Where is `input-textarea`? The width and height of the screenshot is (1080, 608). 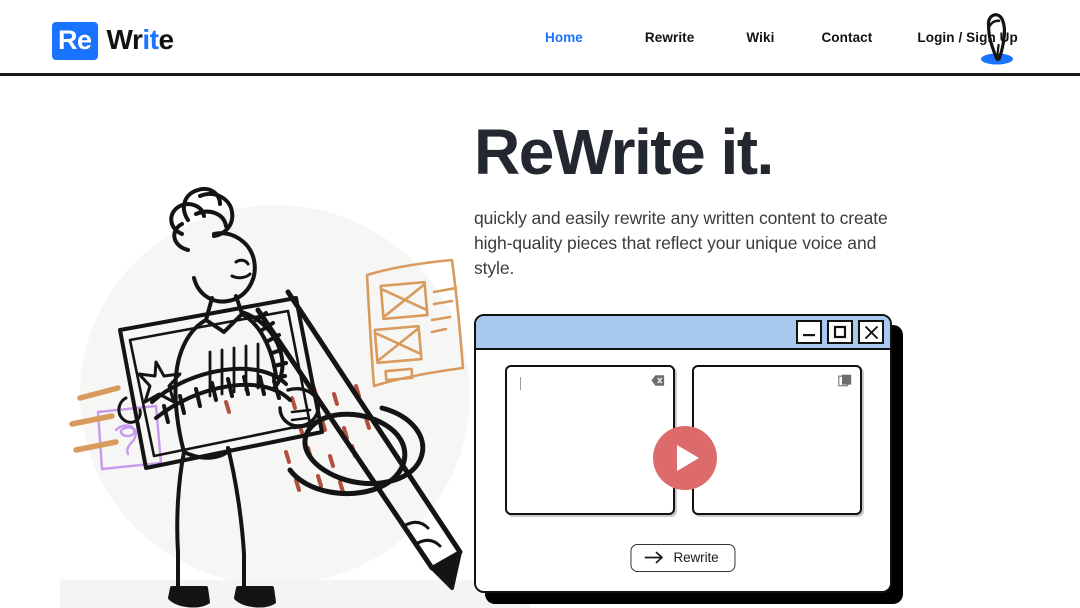 input-textarea is located at coordinates (589, 440).